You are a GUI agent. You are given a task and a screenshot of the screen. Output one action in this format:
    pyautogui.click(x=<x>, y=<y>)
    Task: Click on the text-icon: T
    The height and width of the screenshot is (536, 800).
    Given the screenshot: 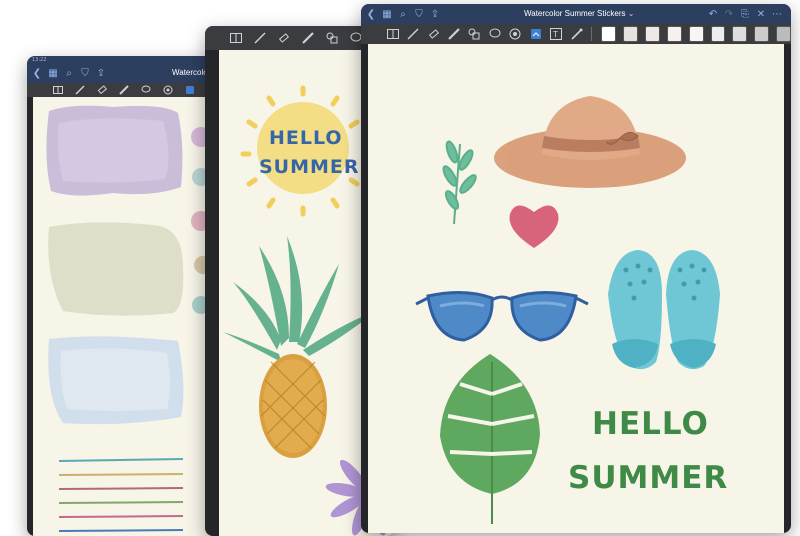 What is the action you would take?
    pyautogui.click(x=556, y=34)
    